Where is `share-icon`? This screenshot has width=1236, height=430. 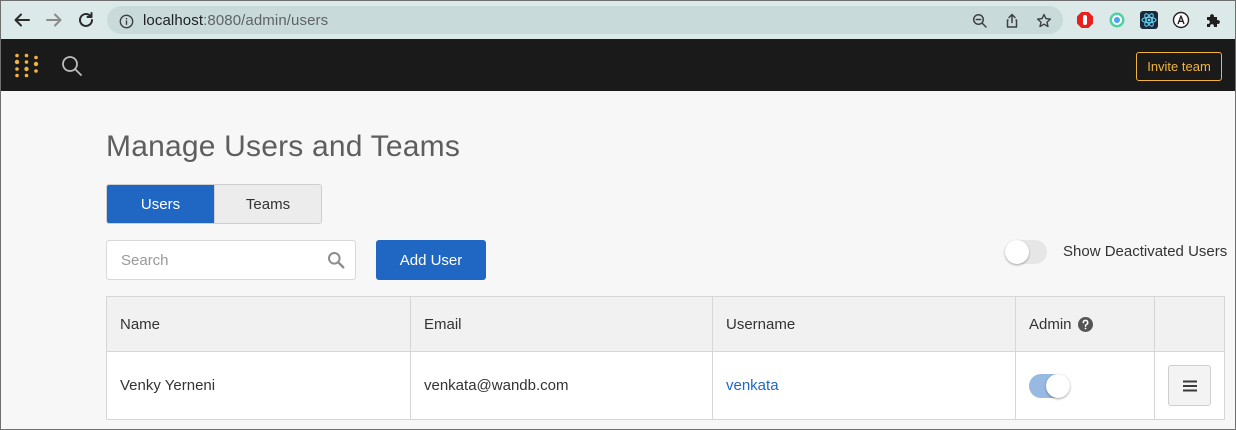
share-icon is located at coordinates (1012, 21).